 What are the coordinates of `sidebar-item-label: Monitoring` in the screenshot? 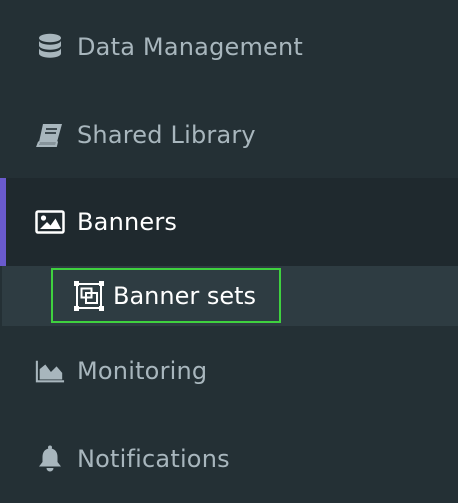 It's located at (142, 371).